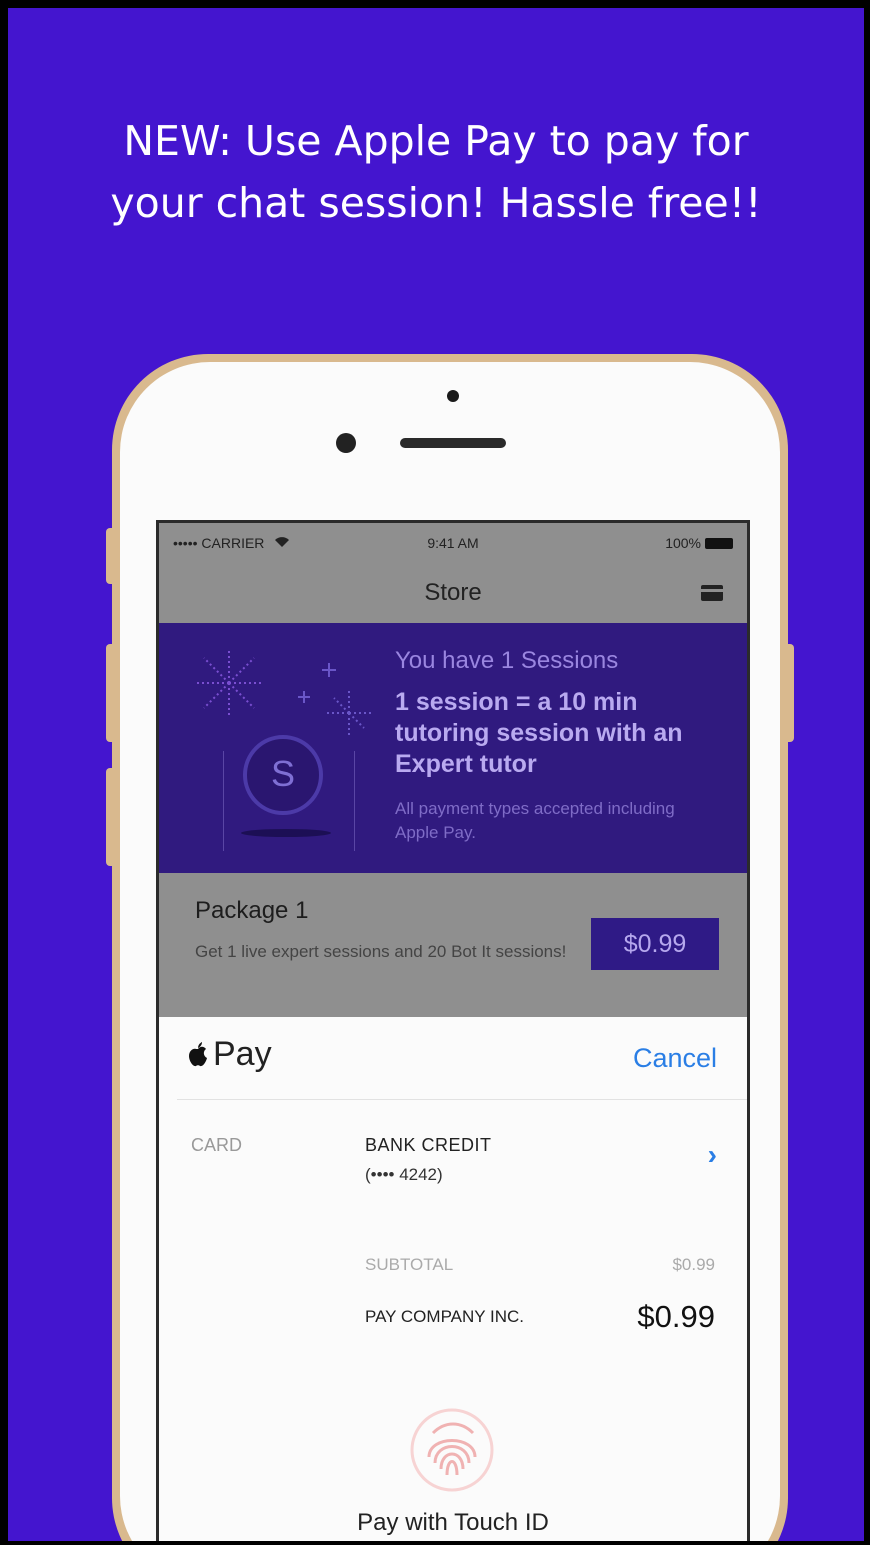  I want to click on front-camera-icon, so click(346, 443).